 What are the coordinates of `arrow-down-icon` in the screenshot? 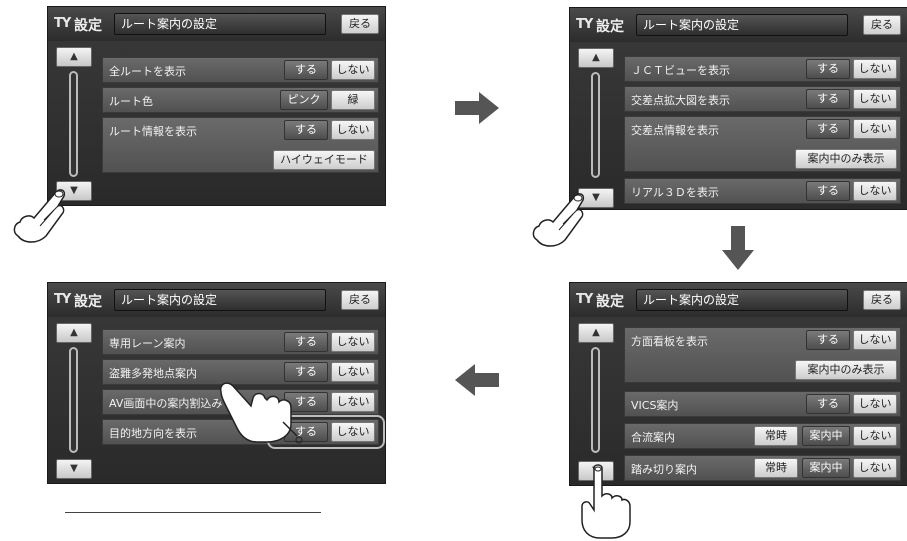 It's located at (738, 248).